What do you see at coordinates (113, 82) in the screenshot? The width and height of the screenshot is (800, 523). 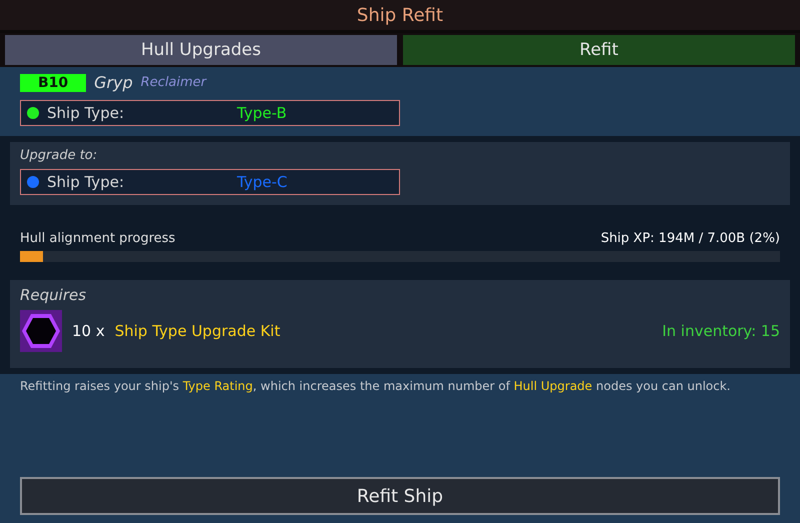 I see `ship-name: Gryp` at bounding box center [113, 82].